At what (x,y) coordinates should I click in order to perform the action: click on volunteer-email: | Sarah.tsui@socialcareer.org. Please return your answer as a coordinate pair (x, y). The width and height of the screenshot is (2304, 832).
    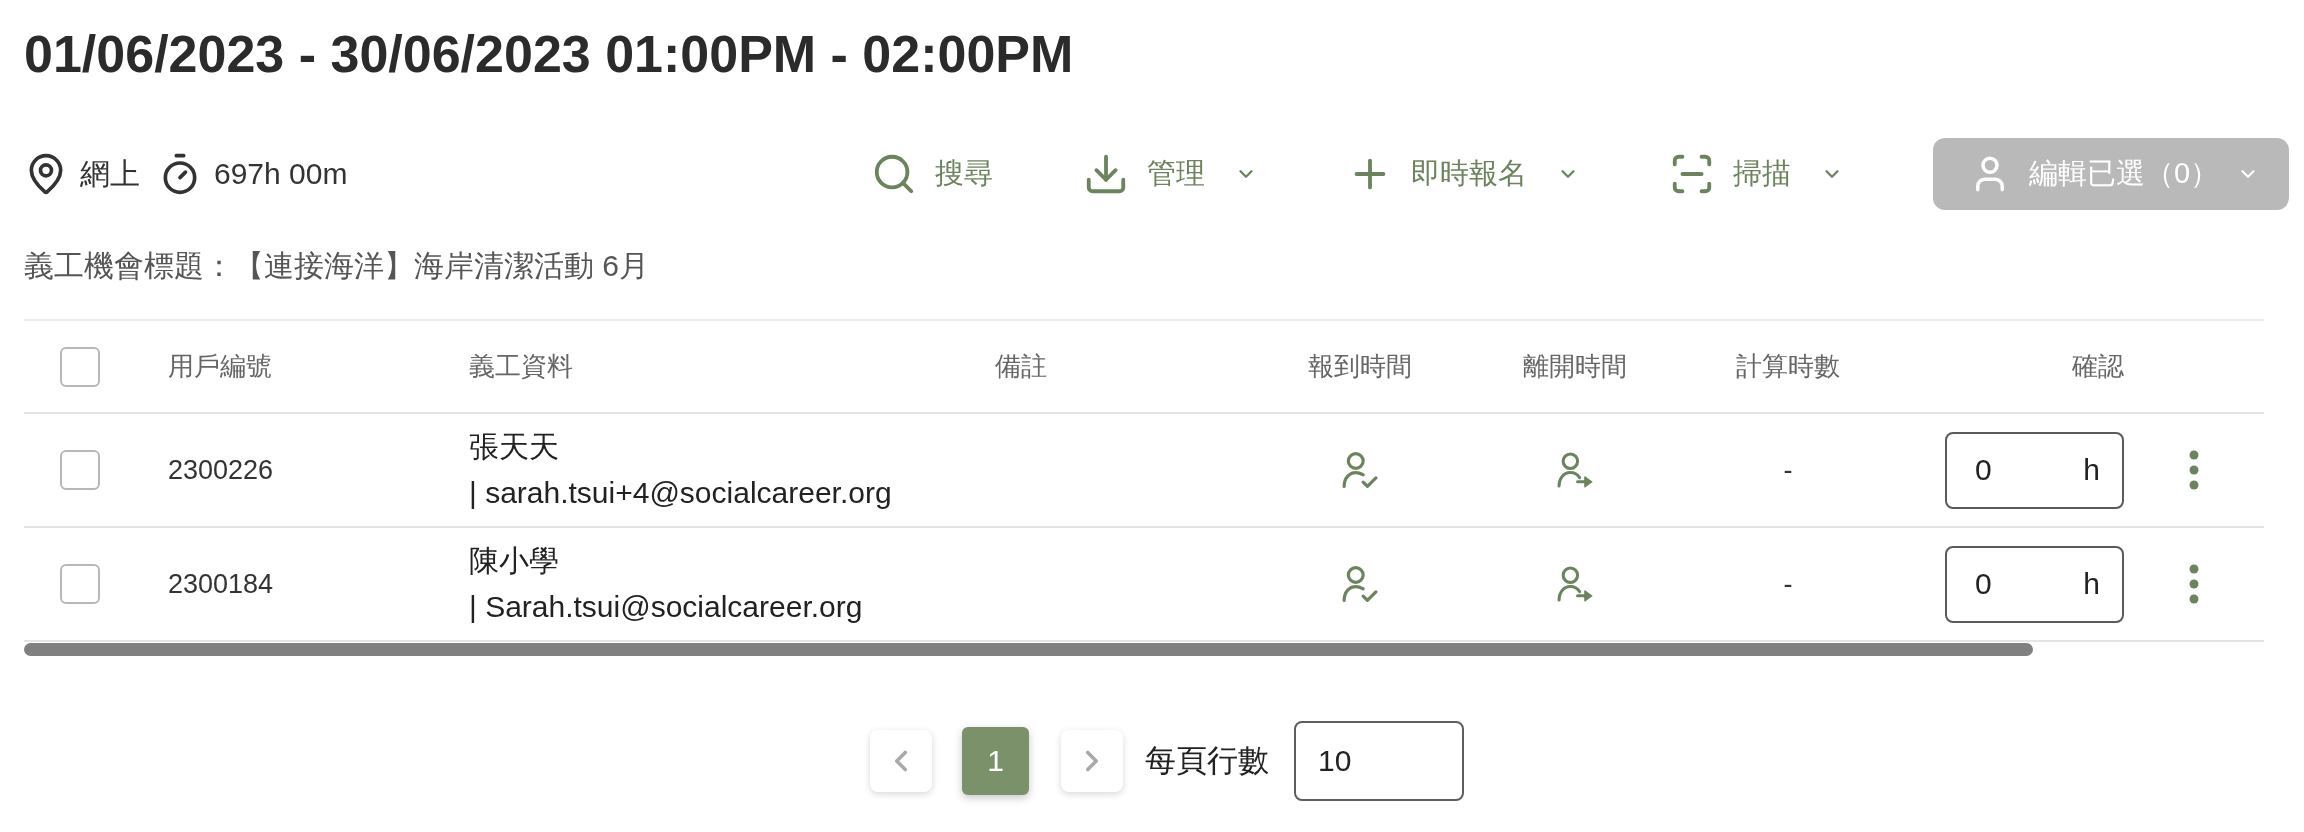
    Looking at the image, I should click on (666, 607).